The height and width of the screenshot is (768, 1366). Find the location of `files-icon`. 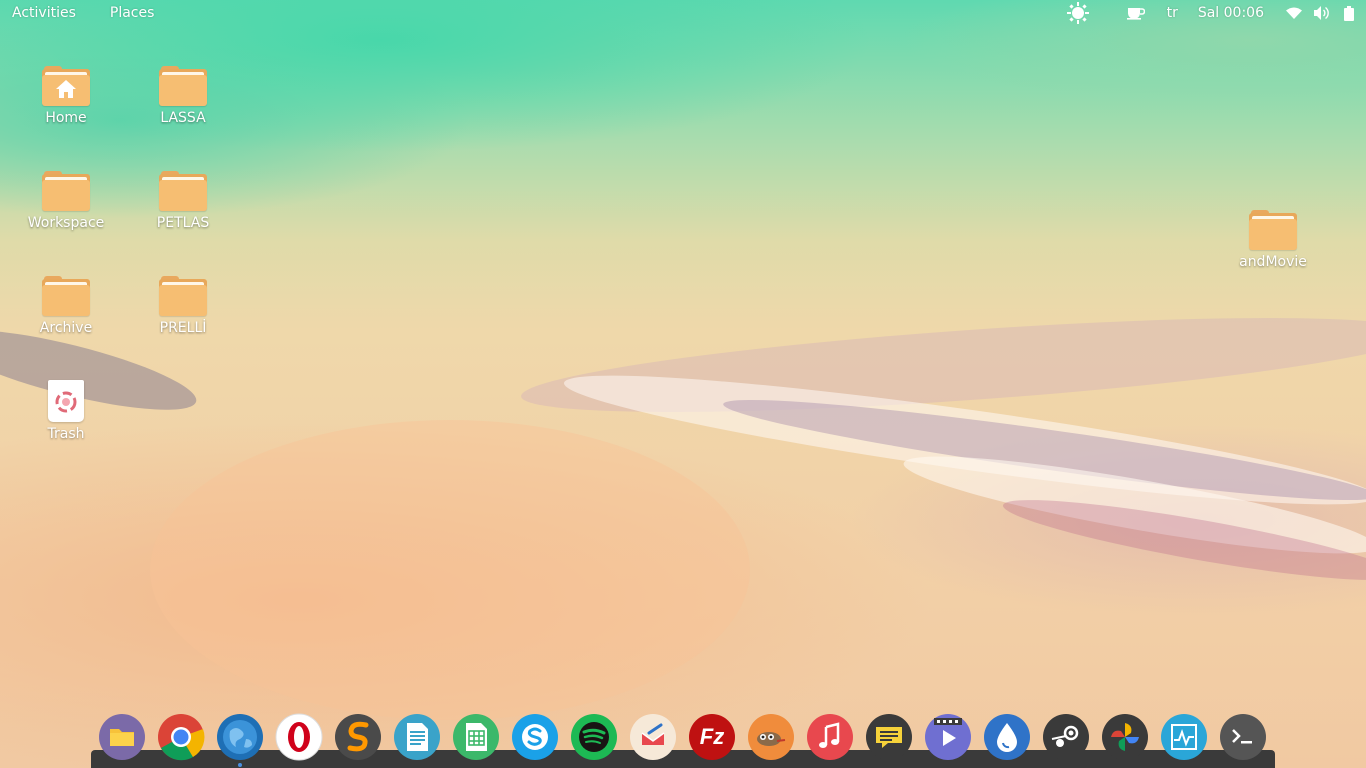

files-icon is located at coordinates (122, 737).